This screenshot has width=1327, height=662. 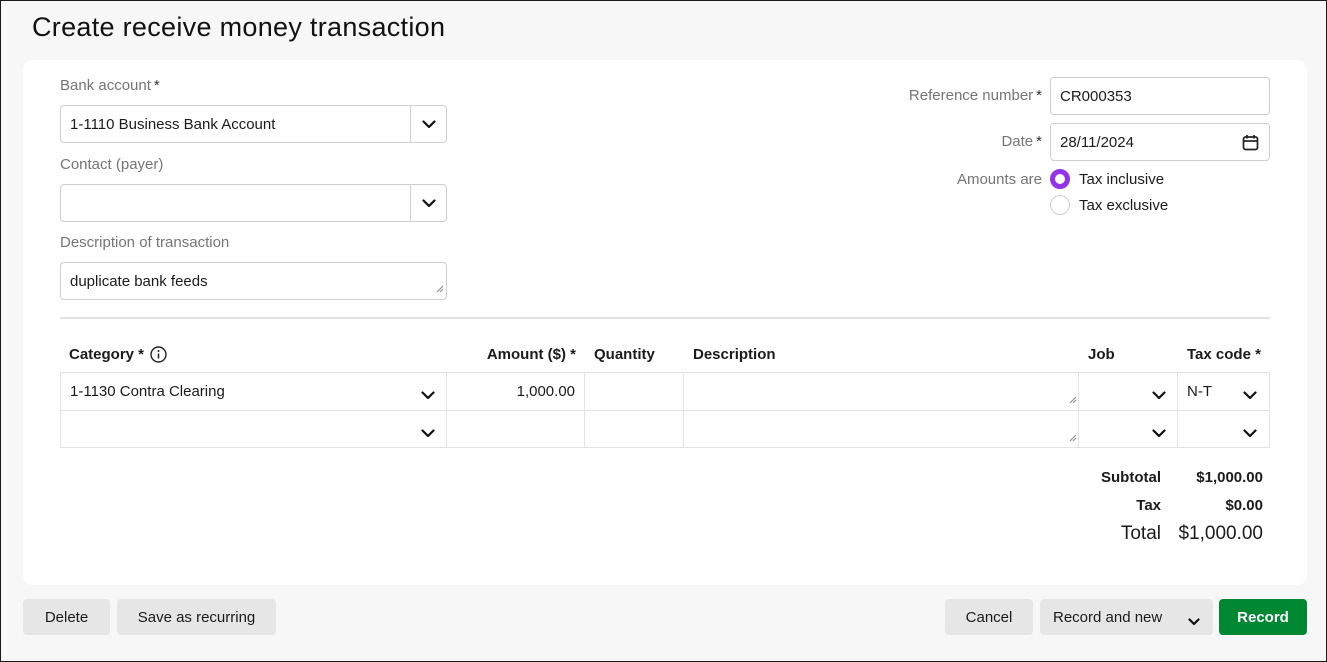 What do you see at coordinates (147, 391) in the screenshot?
I see `category-value: 1-1130 Contra Clearing` at bounding box center [147, 391].